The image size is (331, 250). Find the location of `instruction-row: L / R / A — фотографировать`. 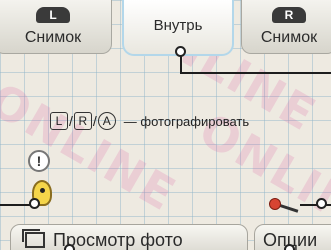

instruction-row: L / R / A — фотографировать is located at coordinates (149, 121).